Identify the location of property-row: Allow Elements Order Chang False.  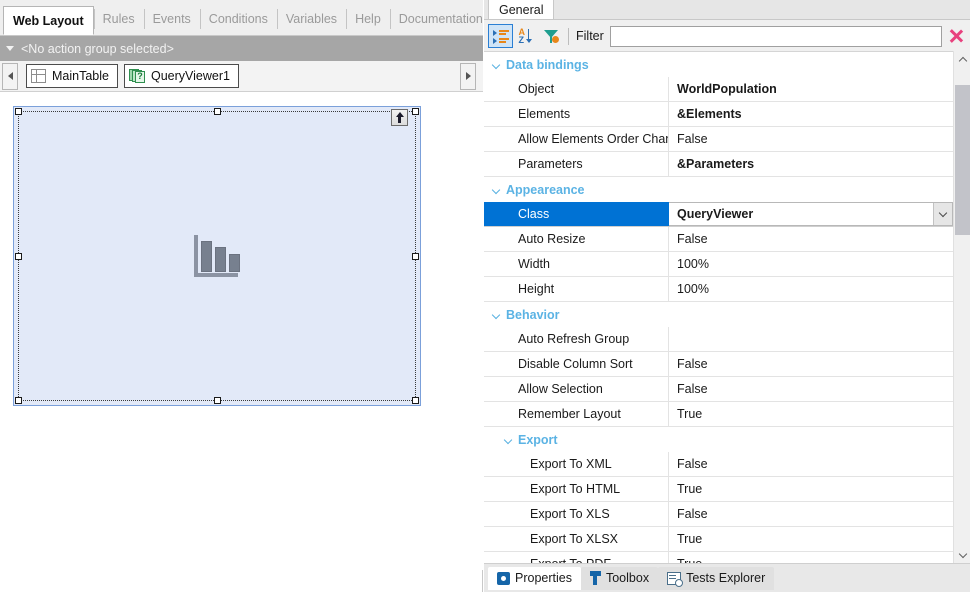
(718, 139).